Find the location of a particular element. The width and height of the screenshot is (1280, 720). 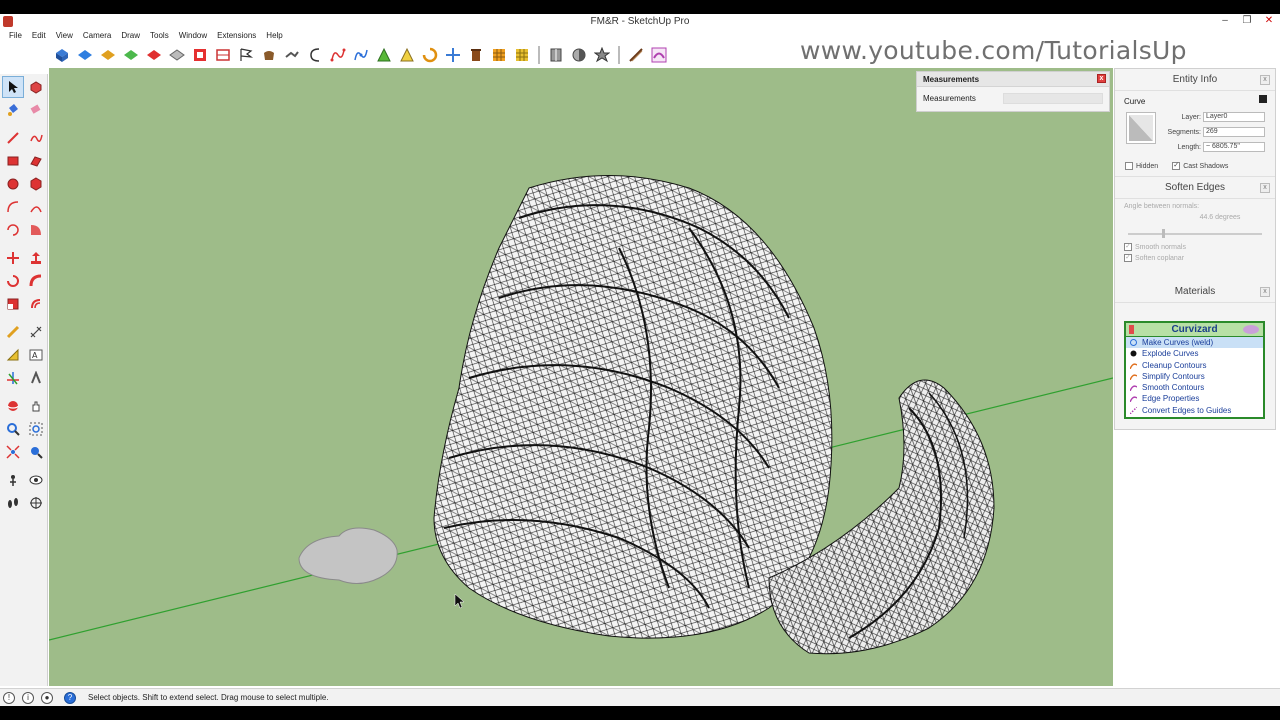

left-view-icon is located at coordinates (177, 55).